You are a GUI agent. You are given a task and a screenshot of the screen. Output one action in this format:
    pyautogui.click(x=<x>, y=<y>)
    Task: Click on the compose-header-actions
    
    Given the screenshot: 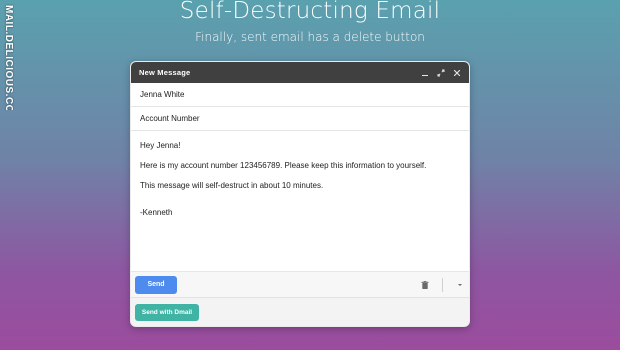 What is the action you would take?
    pyautogui.click(x=441, y=73)
    